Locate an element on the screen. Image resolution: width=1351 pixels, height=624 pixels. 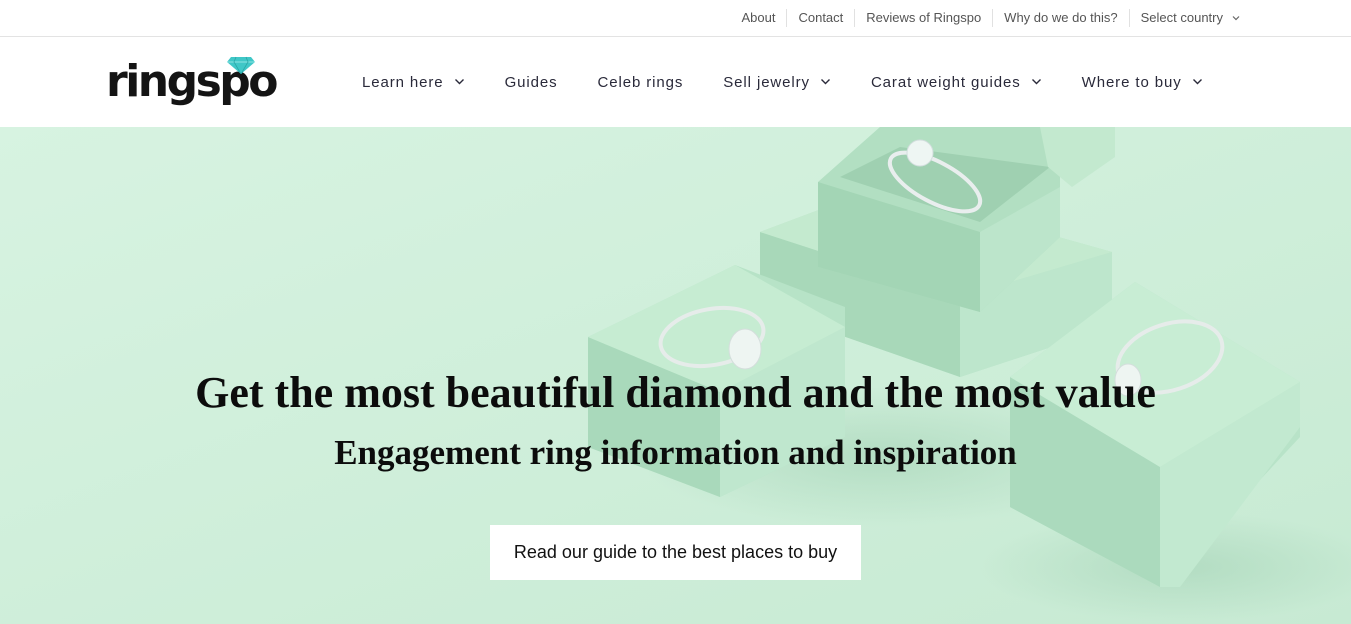
contact-link: Contact is located at coordinates (820, 18).